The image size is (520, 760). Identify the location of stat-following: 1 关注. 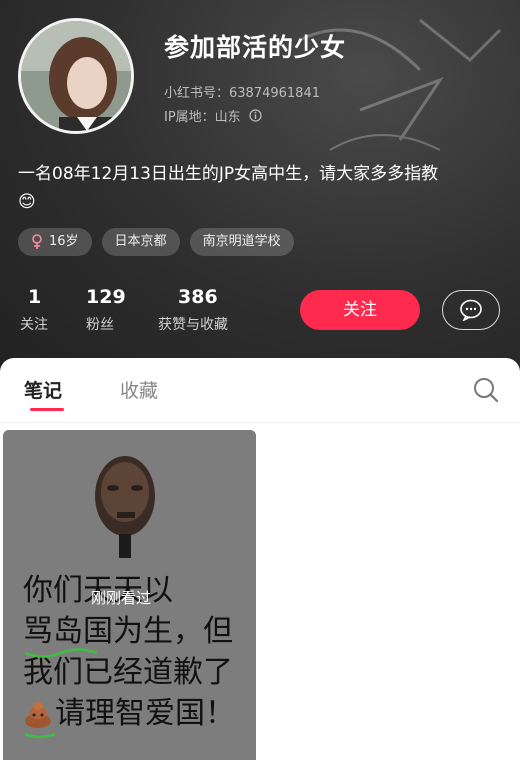
(34, 310).